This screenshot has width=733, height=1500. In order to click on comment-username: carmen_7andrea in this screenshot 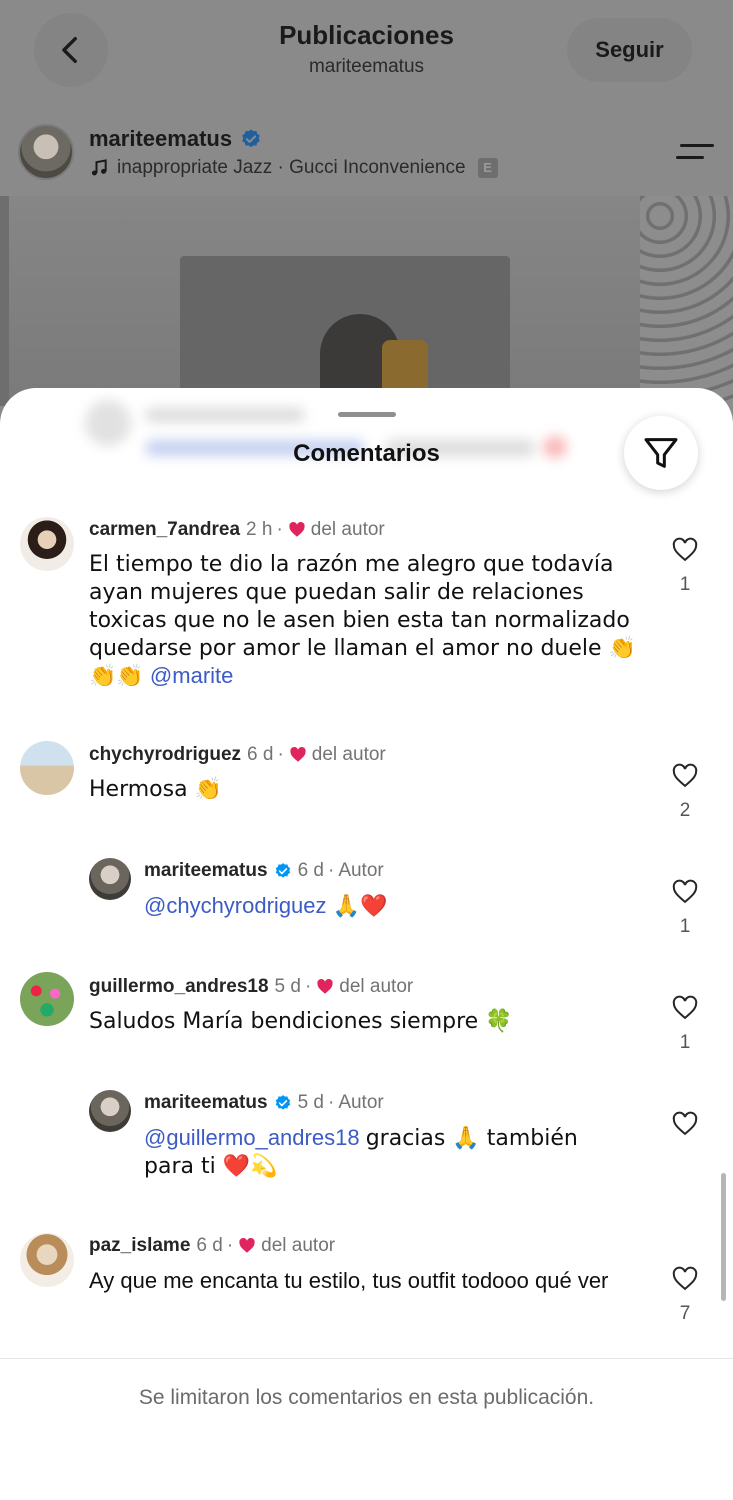, I will do `click(164, 530)`.